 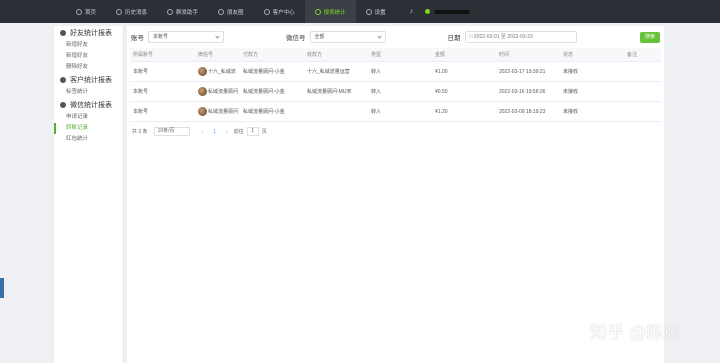 I want to click on goto-page-input: 1, so click(x=252, y=131).